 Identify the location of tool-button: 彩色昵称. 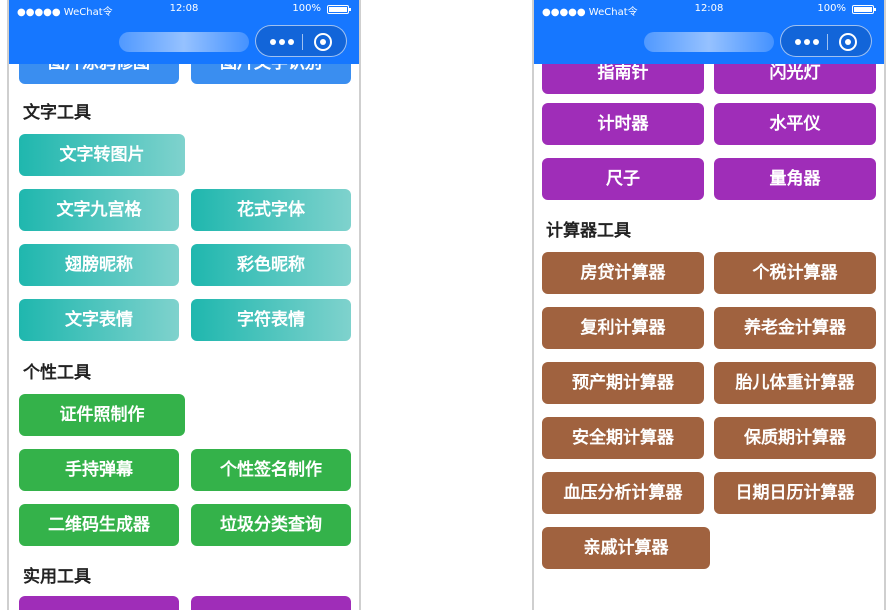
(271, 265).